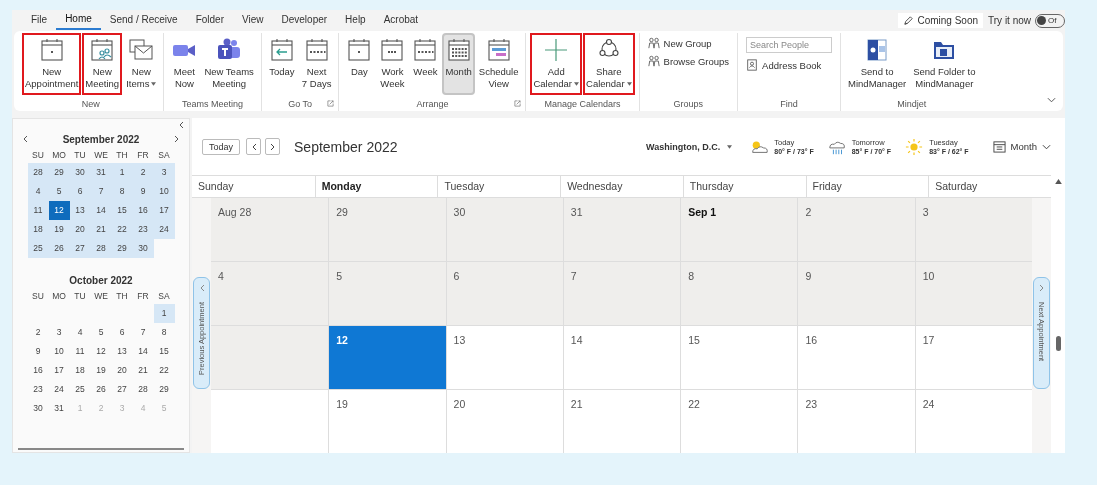 This screenshot has width=1097, height=485. I want to click on ribbon-tab: File, so click(39, 20).